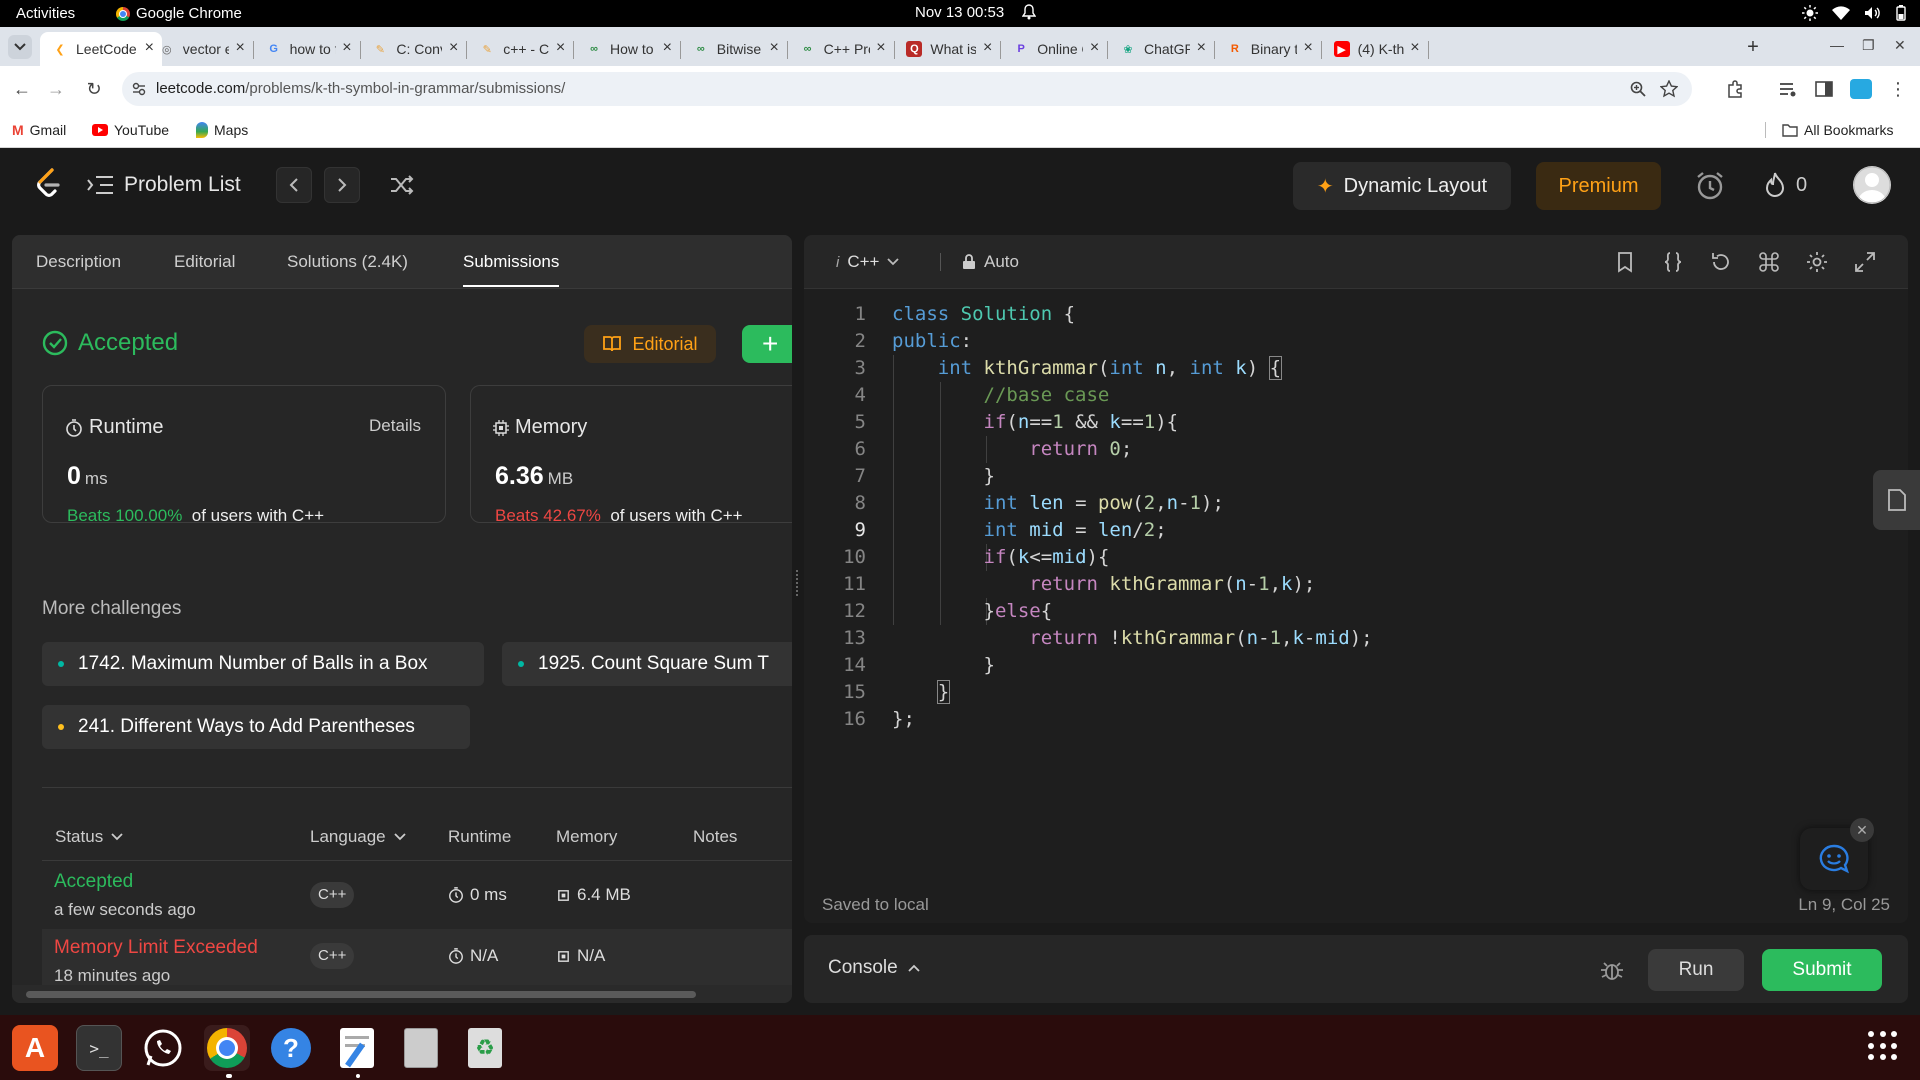 Image resolution: width=1920 pixels, height=1080 pixels. Describe the element at coordinates (22, 89) in the screenshot. I see `back-button: ←` at that location.